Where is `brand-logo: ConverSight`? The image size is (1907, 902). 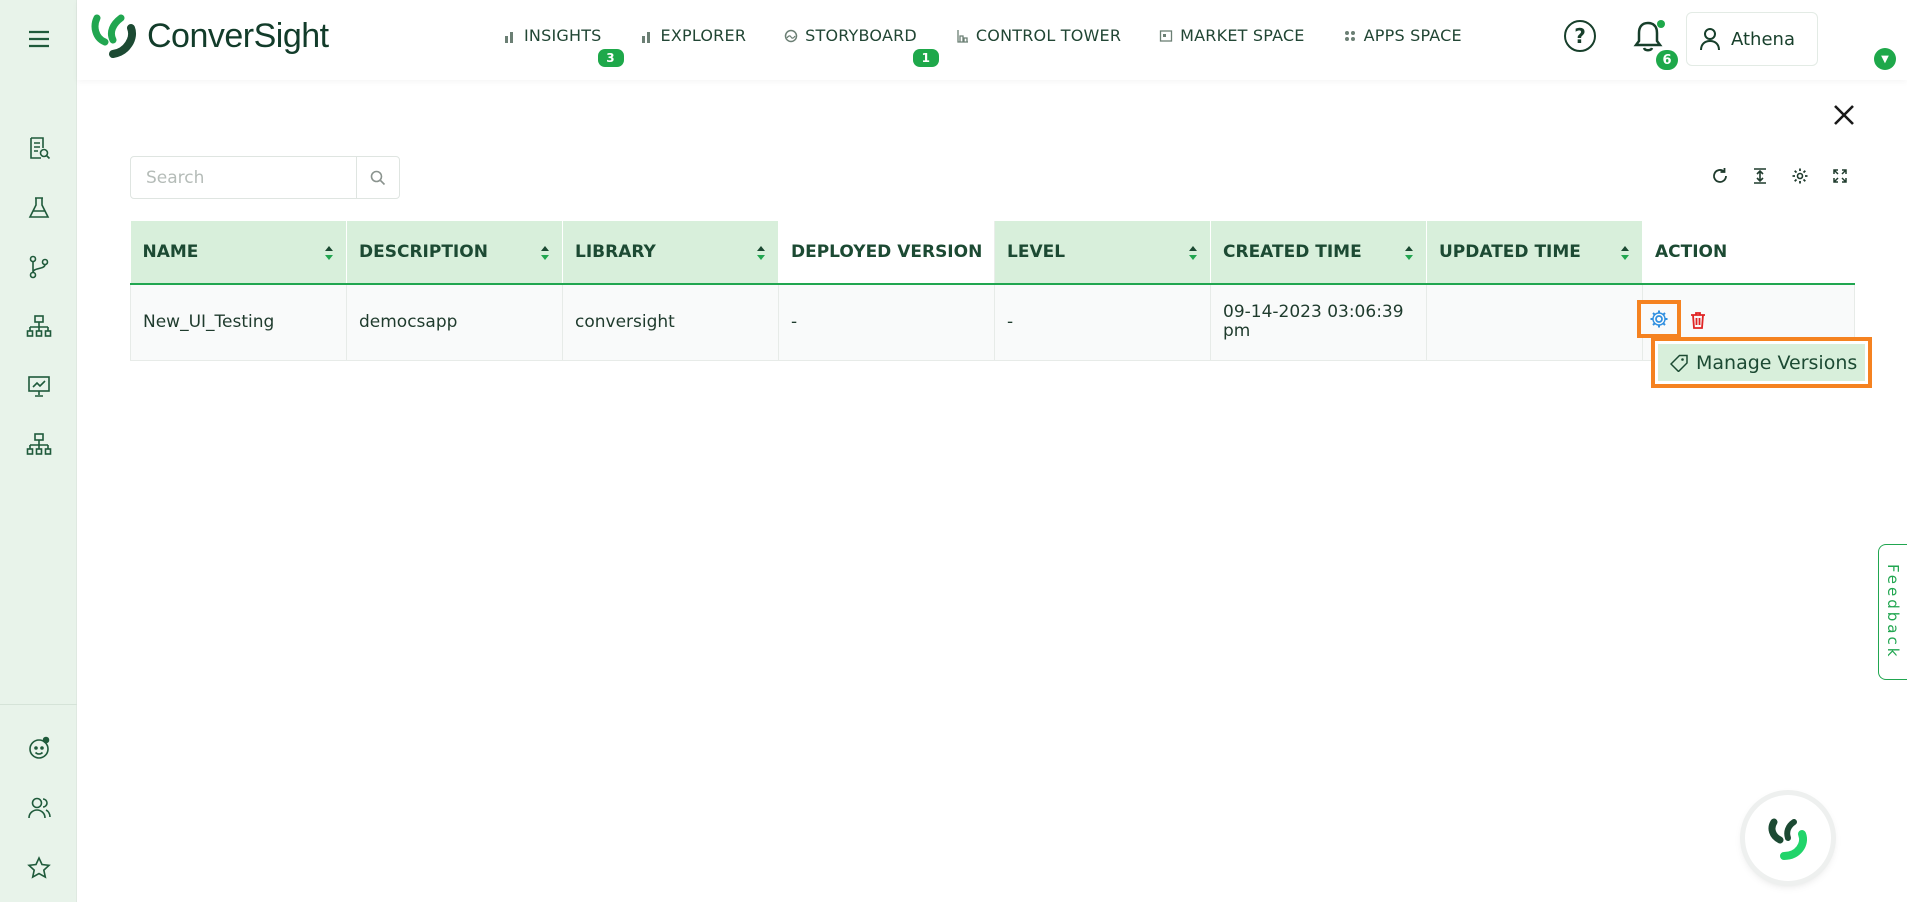
brand-logo: ConverSight is located at coordinates (210, 36).